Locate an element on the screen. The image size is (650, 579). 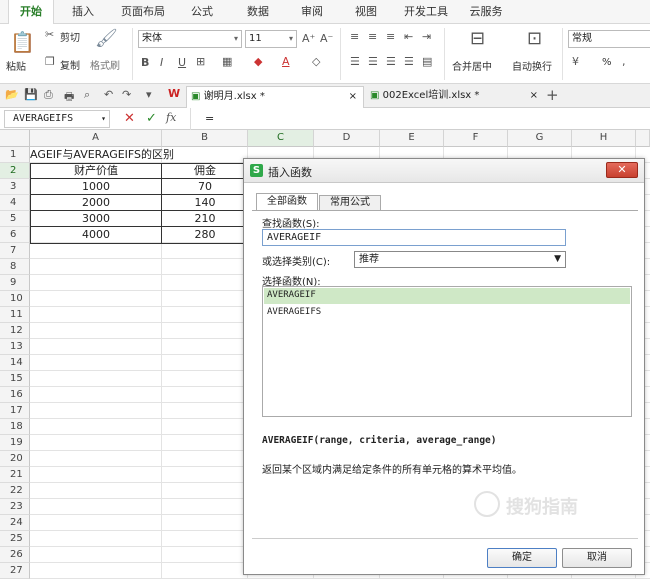
font-color-icon: A is located at coordinates (286, 61).